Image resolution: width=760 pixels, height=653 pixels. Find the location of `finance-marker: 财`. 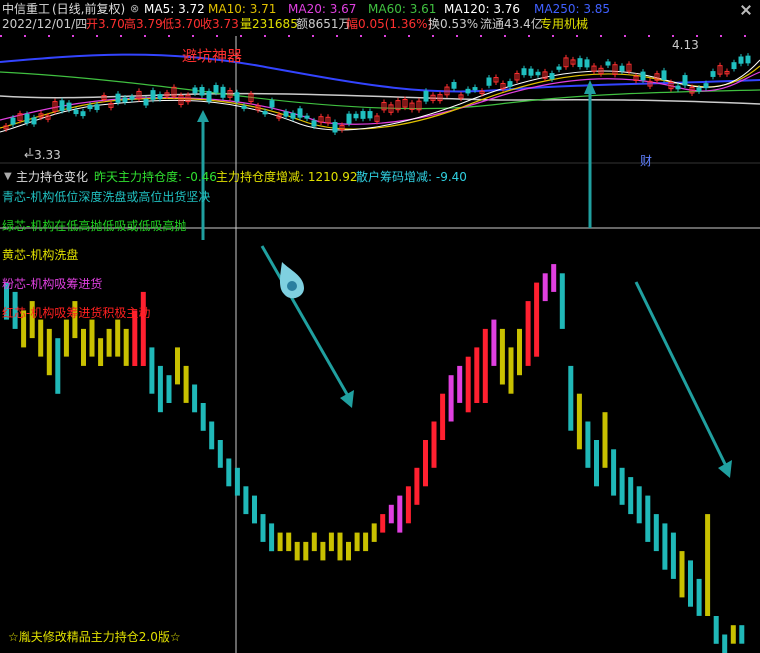

finance-marker: 财 is located at coordinates (646, 161).